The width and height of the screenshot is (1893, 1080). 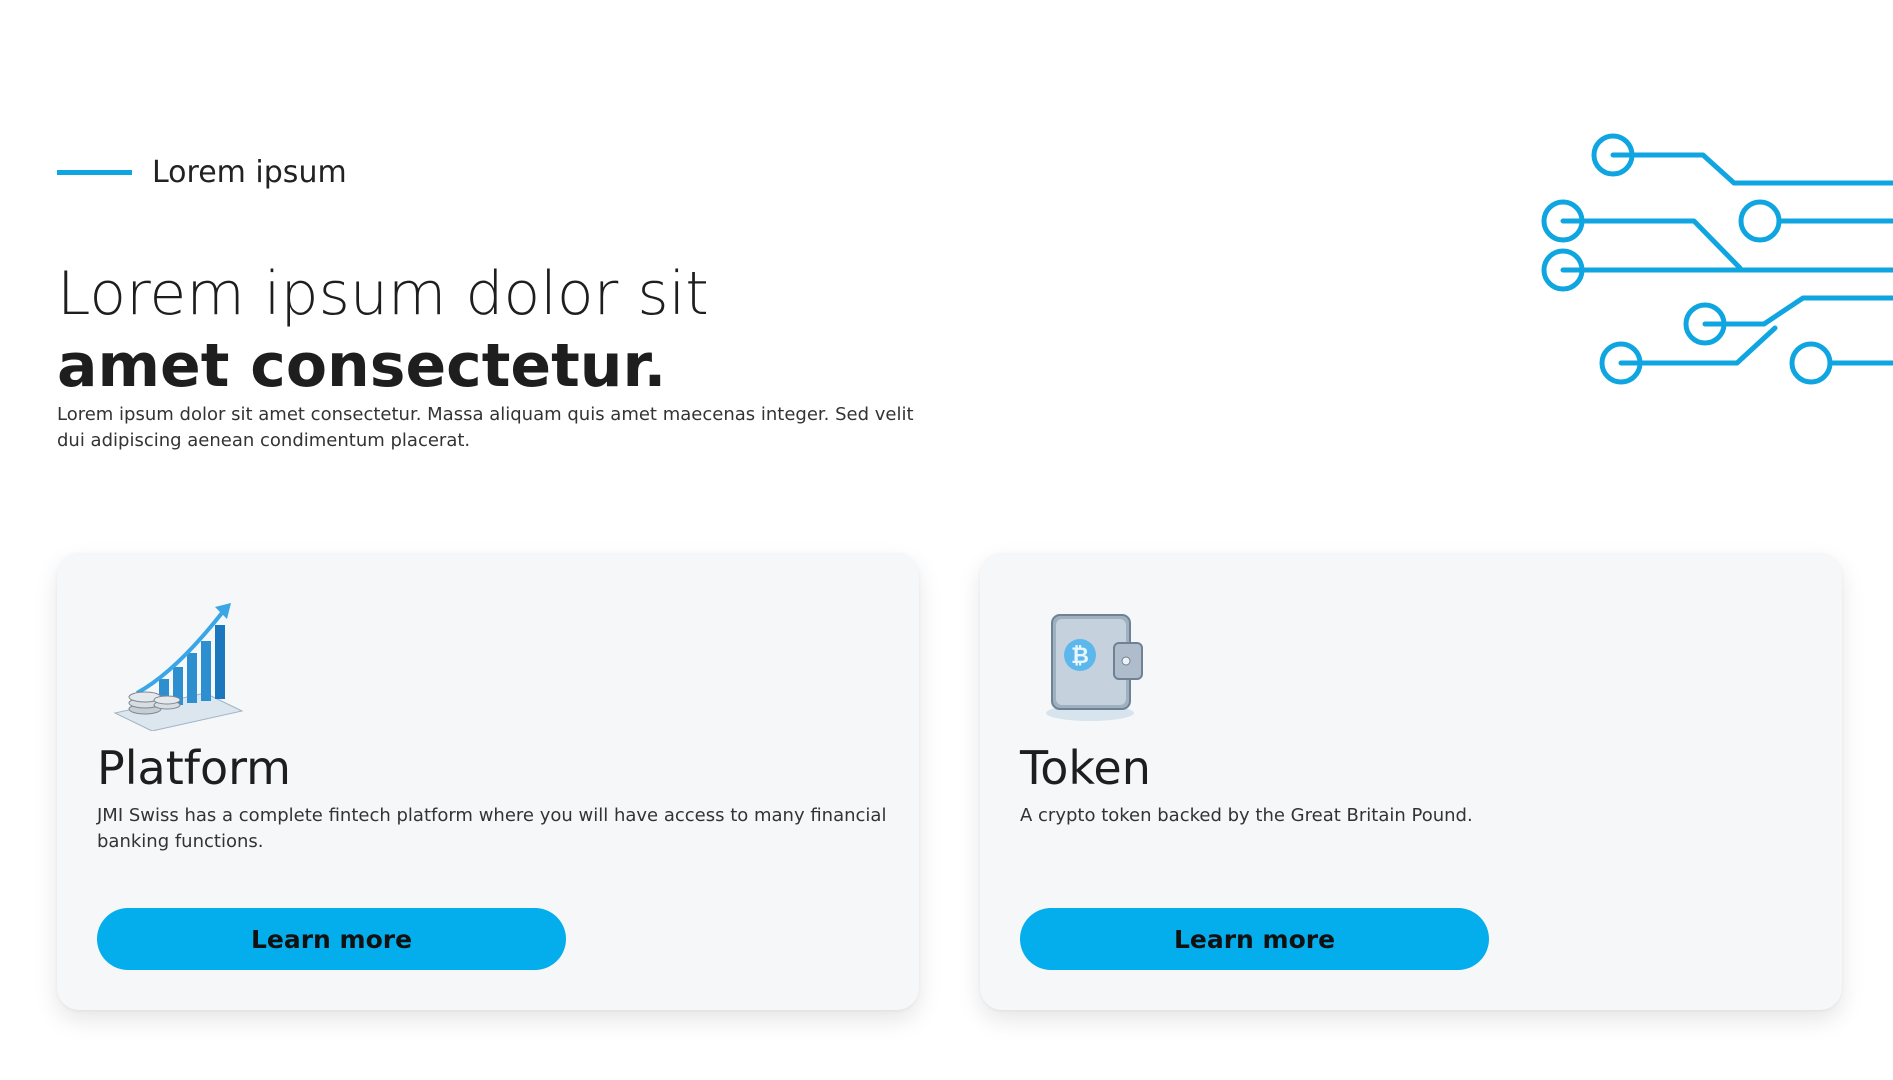 I want to click on growth-chart-coins-icon, so click(x=178, y=667).